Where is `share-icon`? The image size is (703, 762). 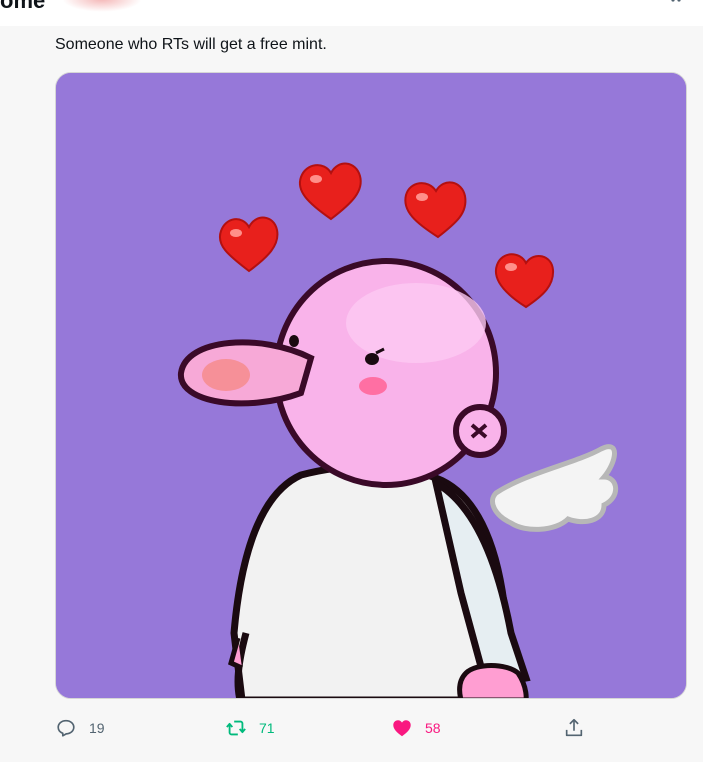
share-icon is located at coordinates (574, 727).